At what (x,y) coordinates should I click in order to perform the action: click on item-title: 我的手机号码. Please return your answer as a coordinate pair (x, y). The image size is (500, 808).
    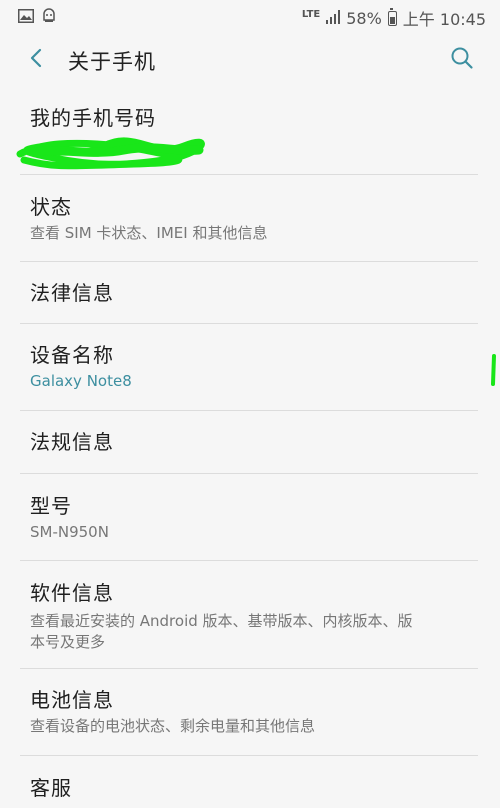
    Looking at the image, I should click on (93, 118).